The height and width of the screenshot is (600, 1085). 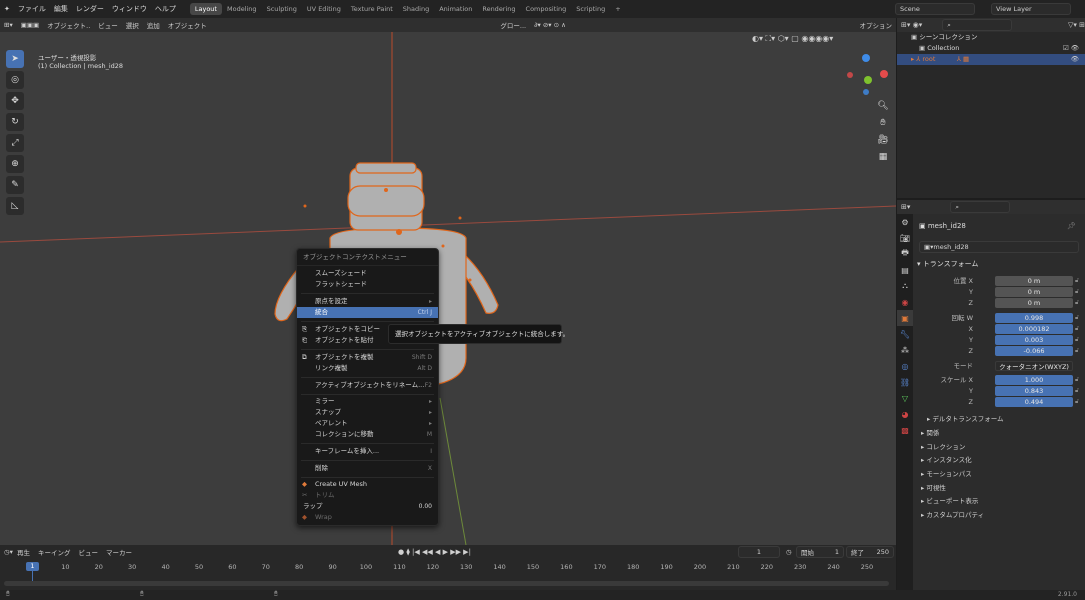 I want to click on menu-join: 統合 Ctrl J, so click(x=367, y=312).